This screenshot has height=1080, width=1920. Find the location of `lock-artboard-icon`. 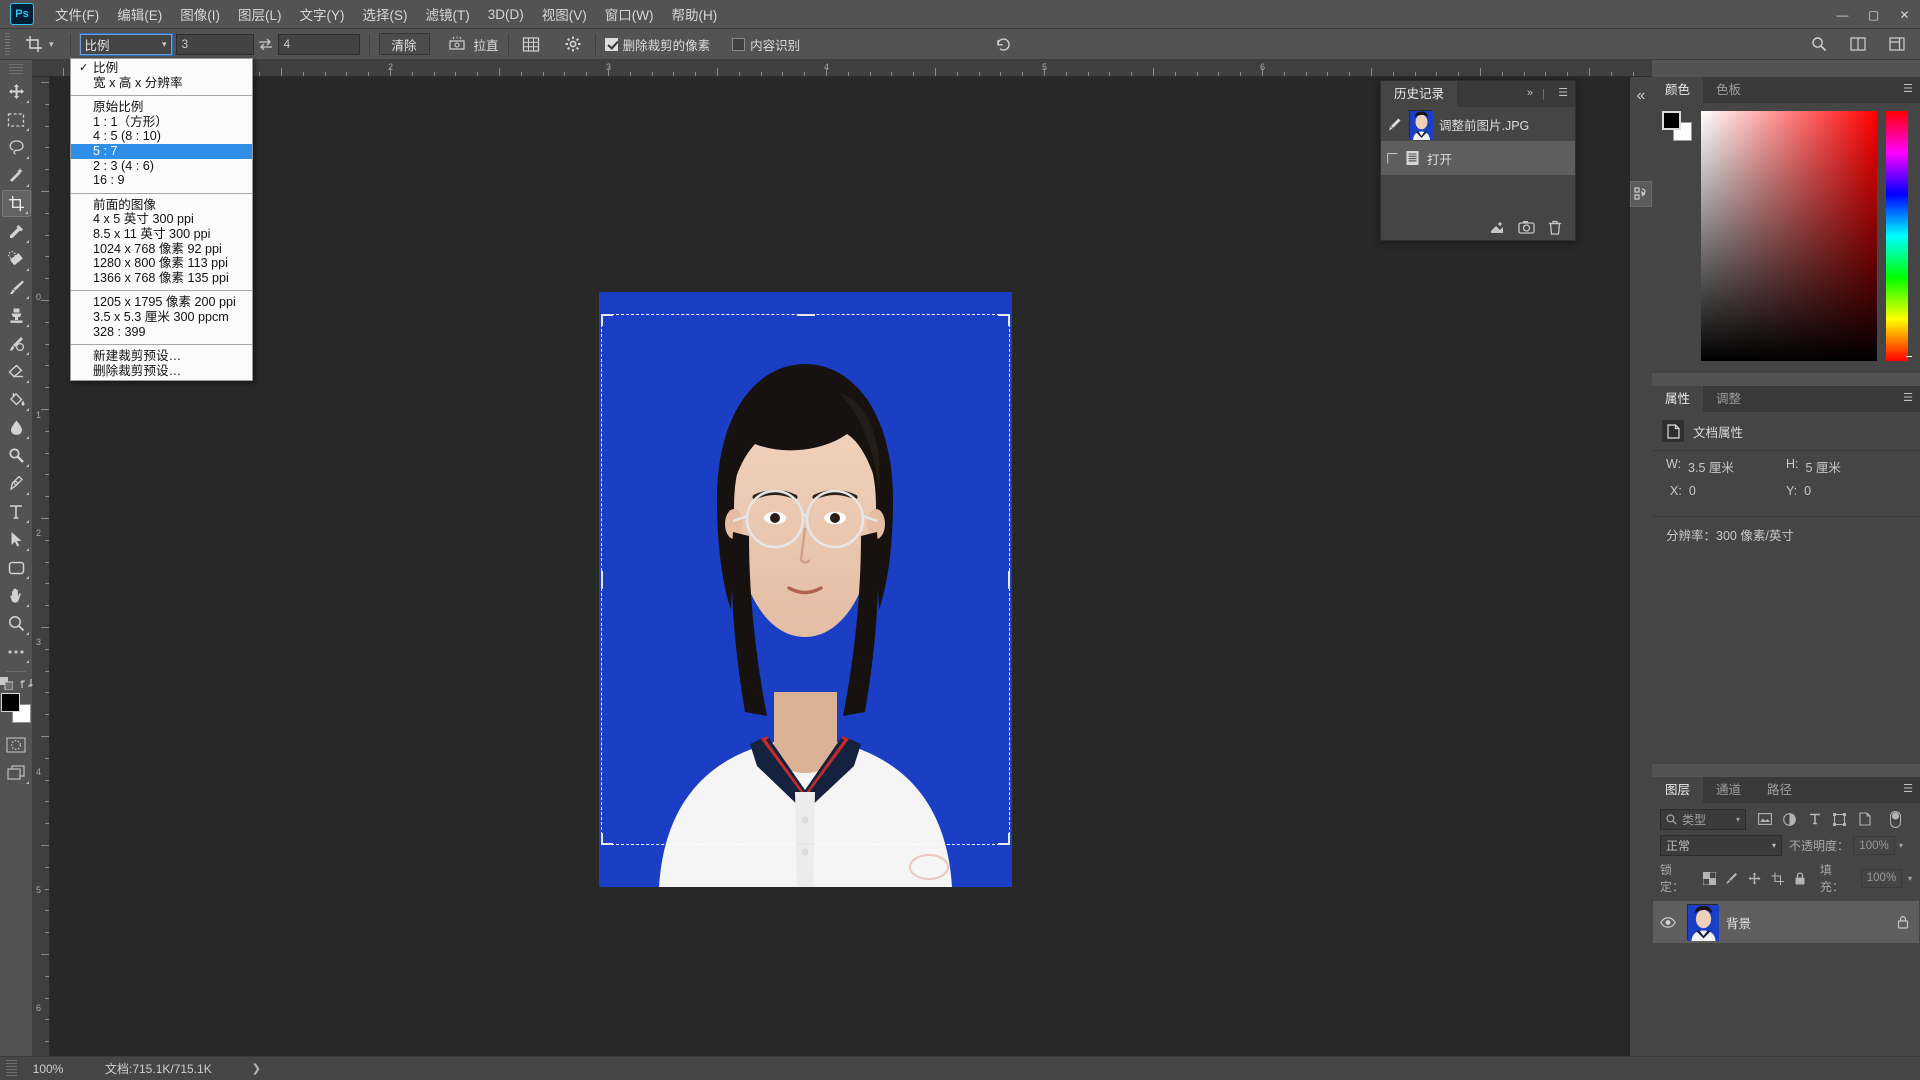

lock-artboard-icon is located at coordinates (1777, 878).